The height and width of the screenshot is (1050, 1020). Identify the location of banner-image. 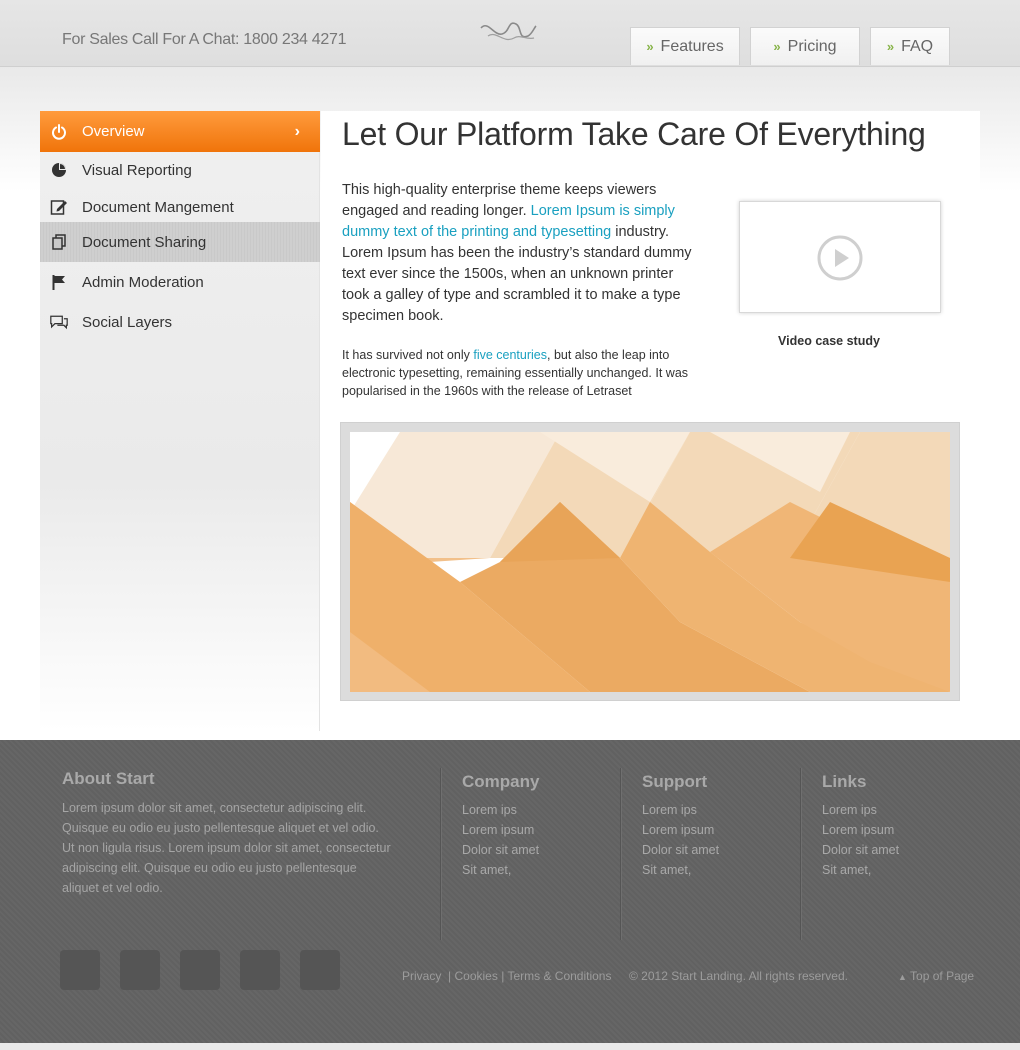
(650, 562).